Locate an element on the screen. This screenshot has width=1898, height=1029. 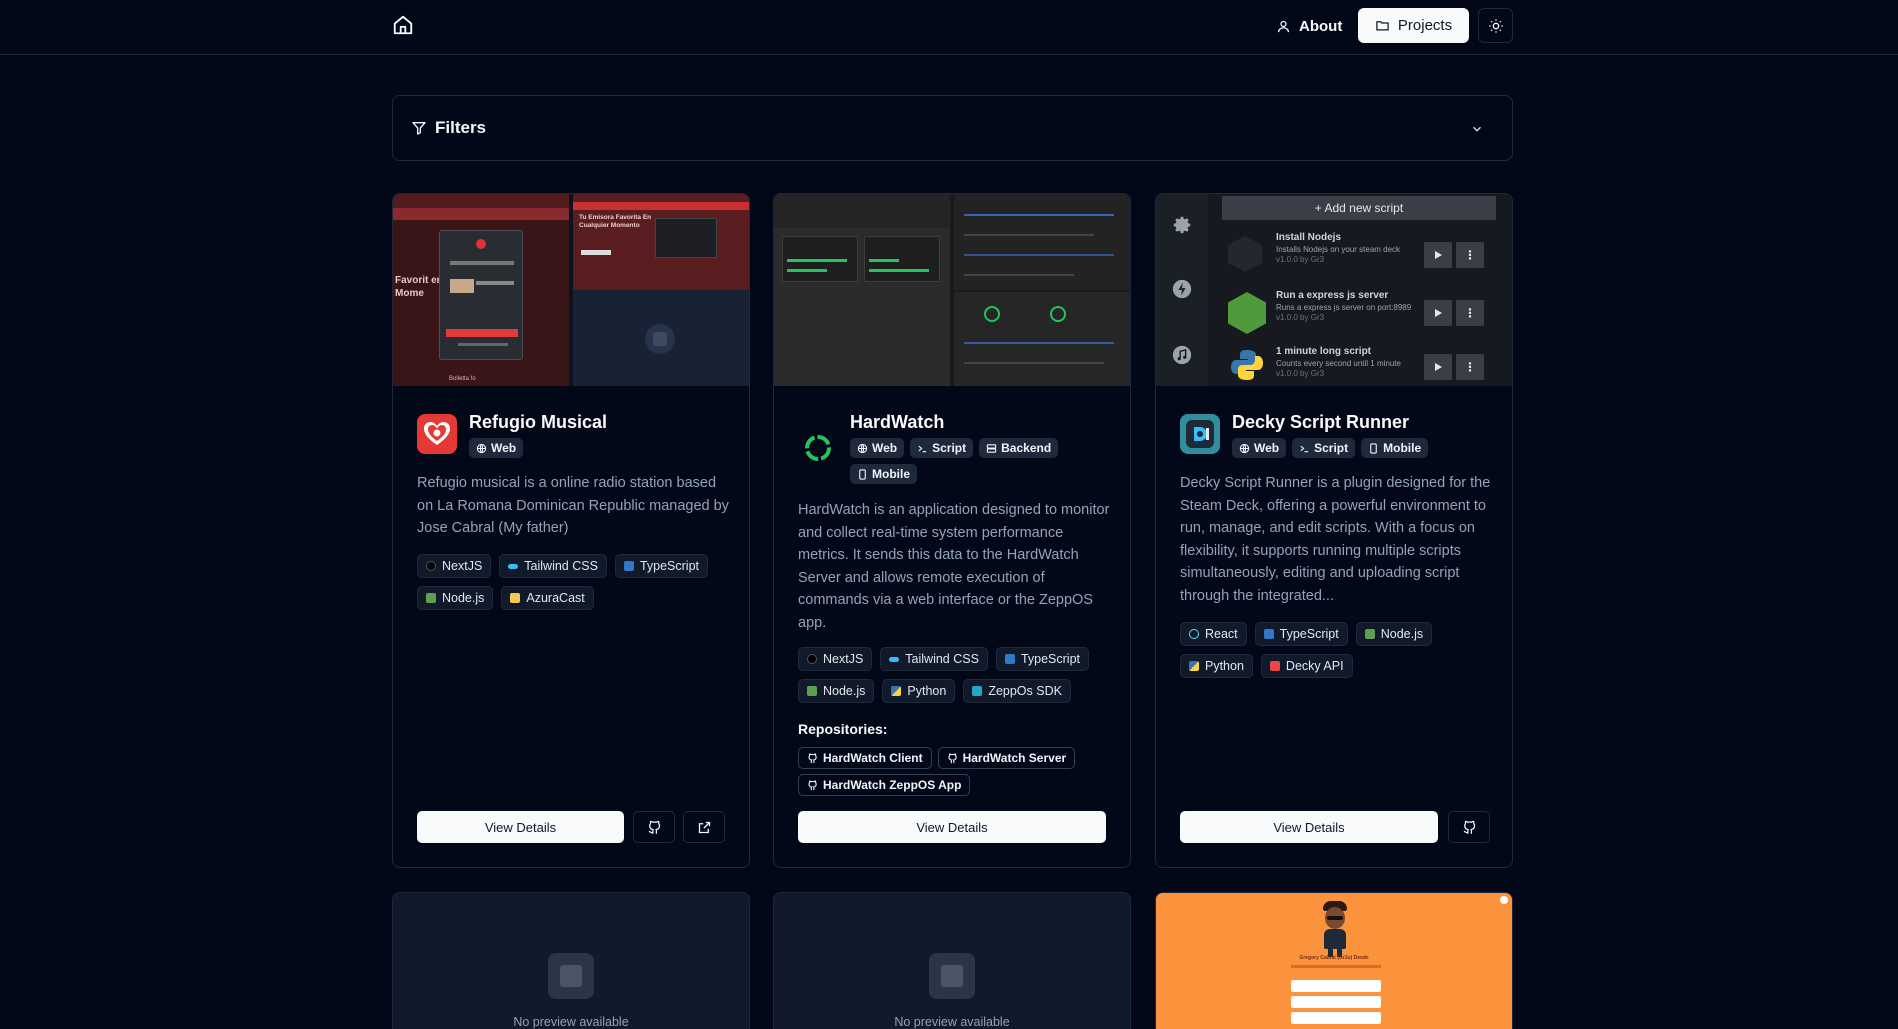
smartphone-icon is located at coordinates (1373, 448).